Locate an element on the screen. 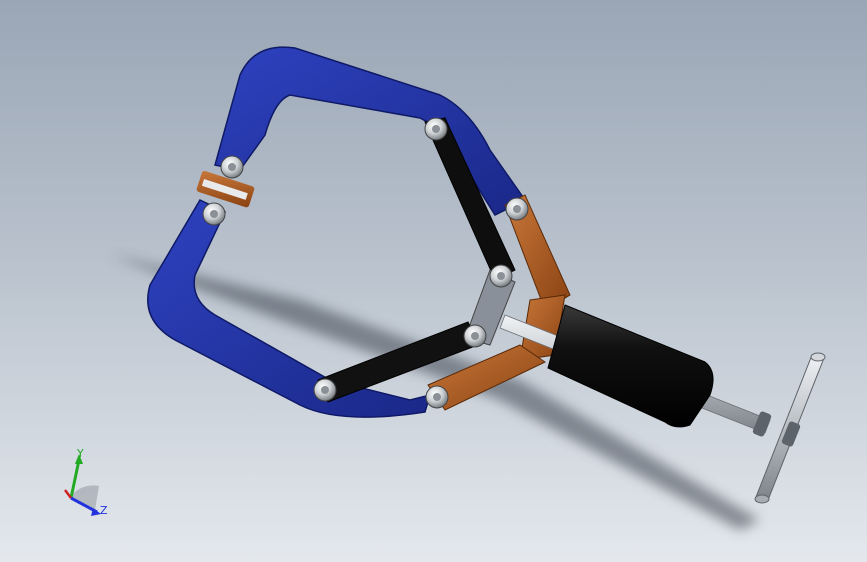  orientation-triad: Y Z is located at coordinates (85, 484).